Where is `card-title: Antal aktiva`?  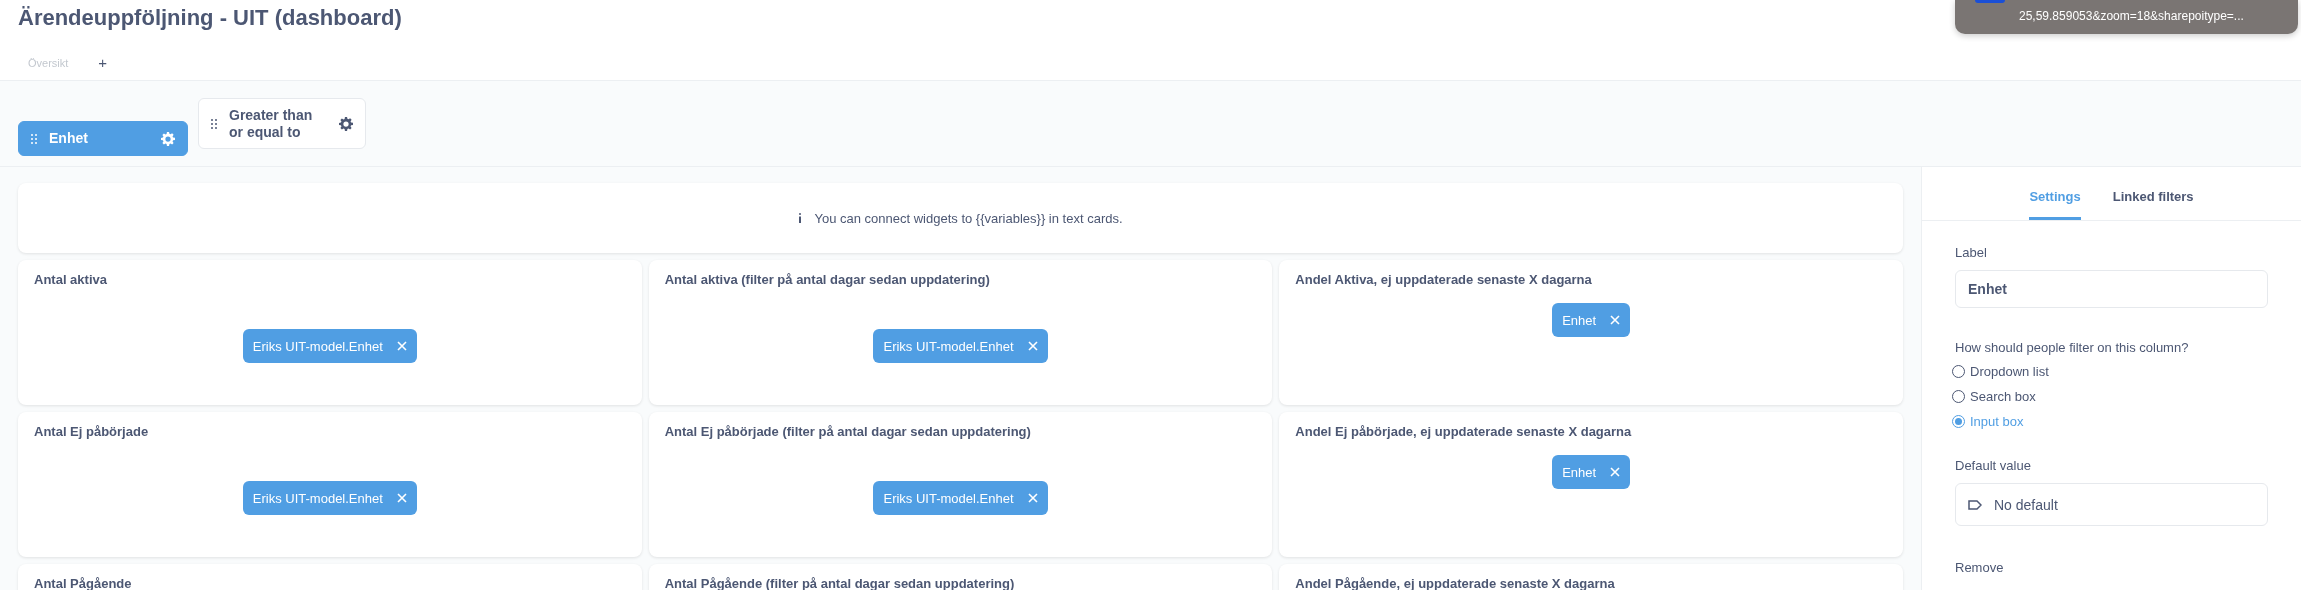
card-title: Antal aktiva is located at coordinates (71, 279).